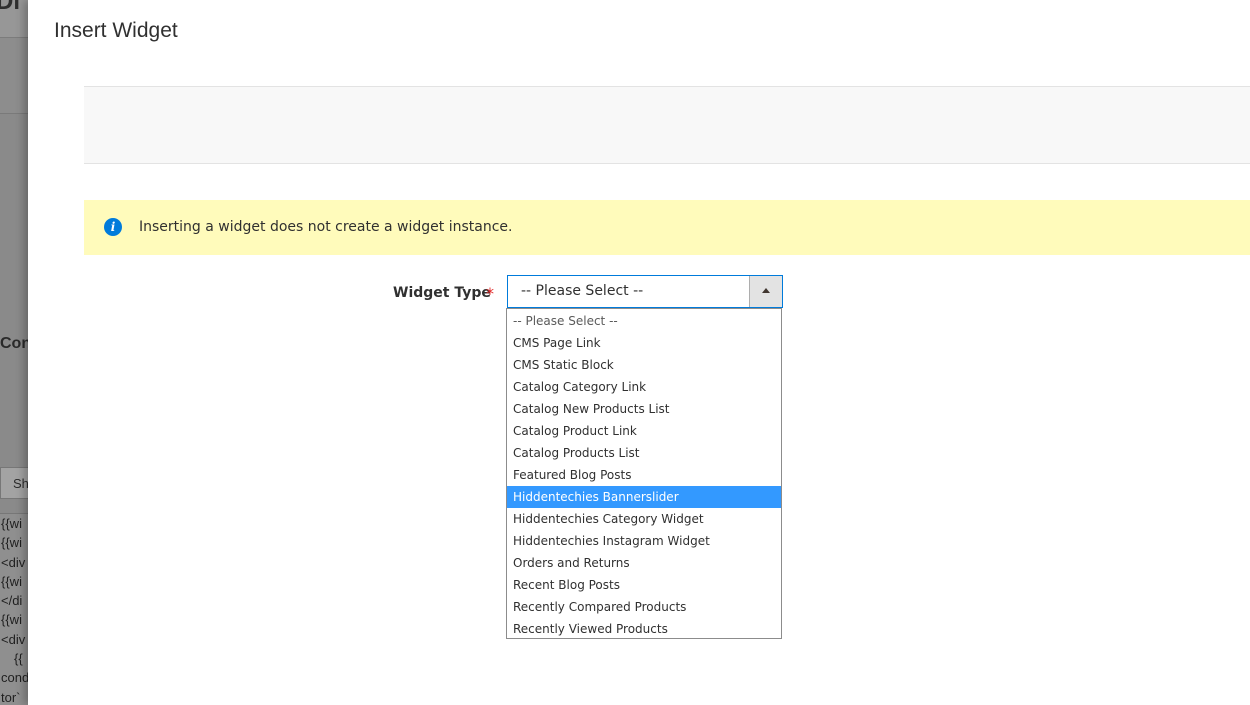 The image size is (1250, 705). I want to click on widget-type-select-value: -- Please Select --, so click(582, 291).